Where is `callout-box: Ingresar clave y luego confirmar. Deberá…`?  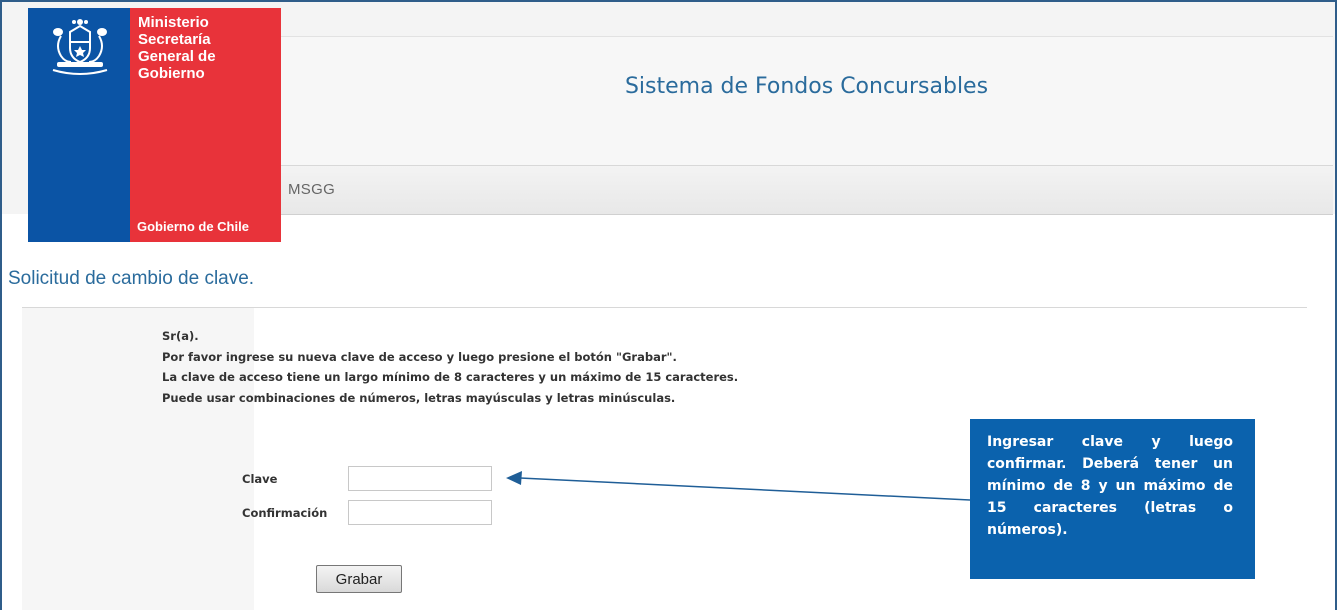
callout-box: Ingresar clave y luego confirmar. Deberá… is located at coordinates (1112, 499).